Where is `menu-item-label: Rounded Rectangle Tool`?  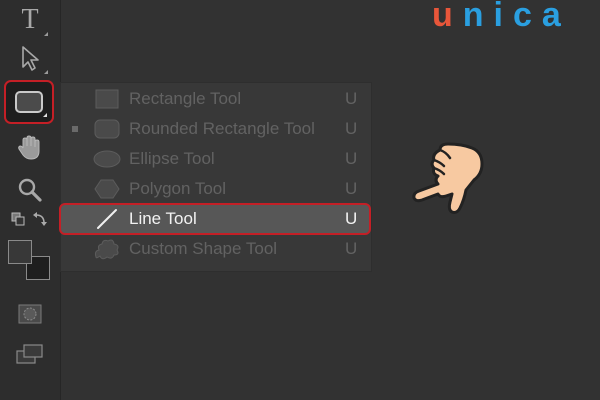 menu-item-label: Rounded Rectangle Tool is located at coordinates (222, 128).